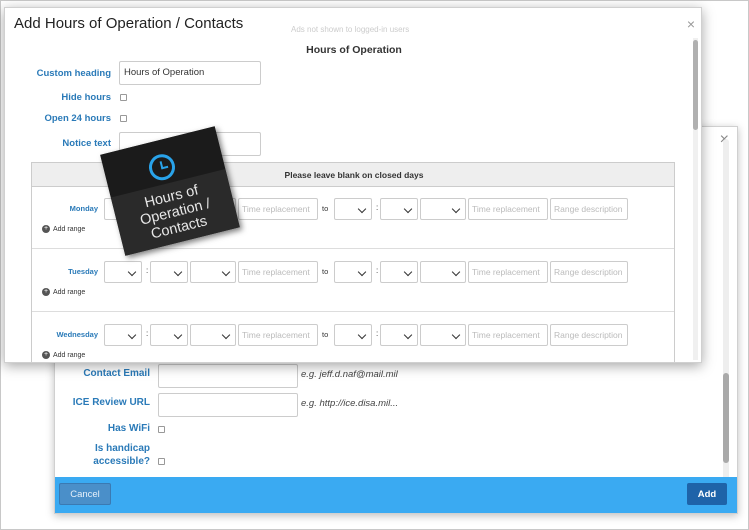 This screenshot has height=530, width=749. What do you see at coordinates (73, 73) in the screenshot?
I see `custom-heading-label: Custom heading` at bounding box center [73, 73].